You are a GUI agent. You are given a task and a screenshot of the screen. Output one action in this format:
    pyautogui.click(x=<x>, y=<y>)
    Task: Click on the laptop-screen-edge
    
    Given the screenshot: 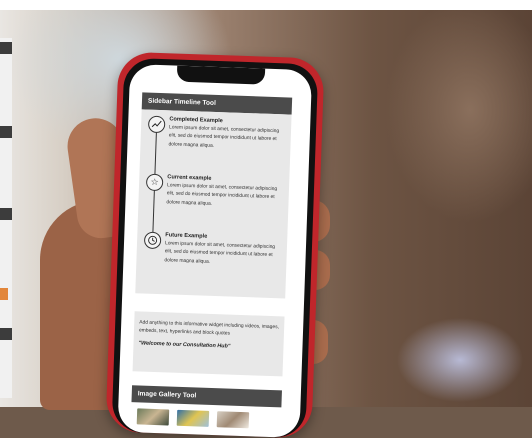 What is the action you would take?
    pyautogui.click(x=6, y=218)
    